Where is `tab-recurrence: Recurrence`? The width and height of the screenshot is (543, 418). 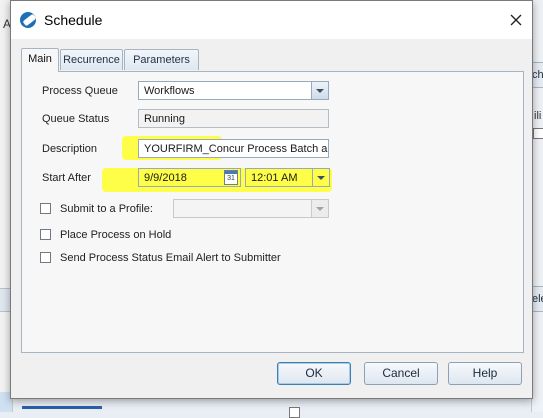 tab-recurrence: Recurrence is located at coordinates (91, 59).